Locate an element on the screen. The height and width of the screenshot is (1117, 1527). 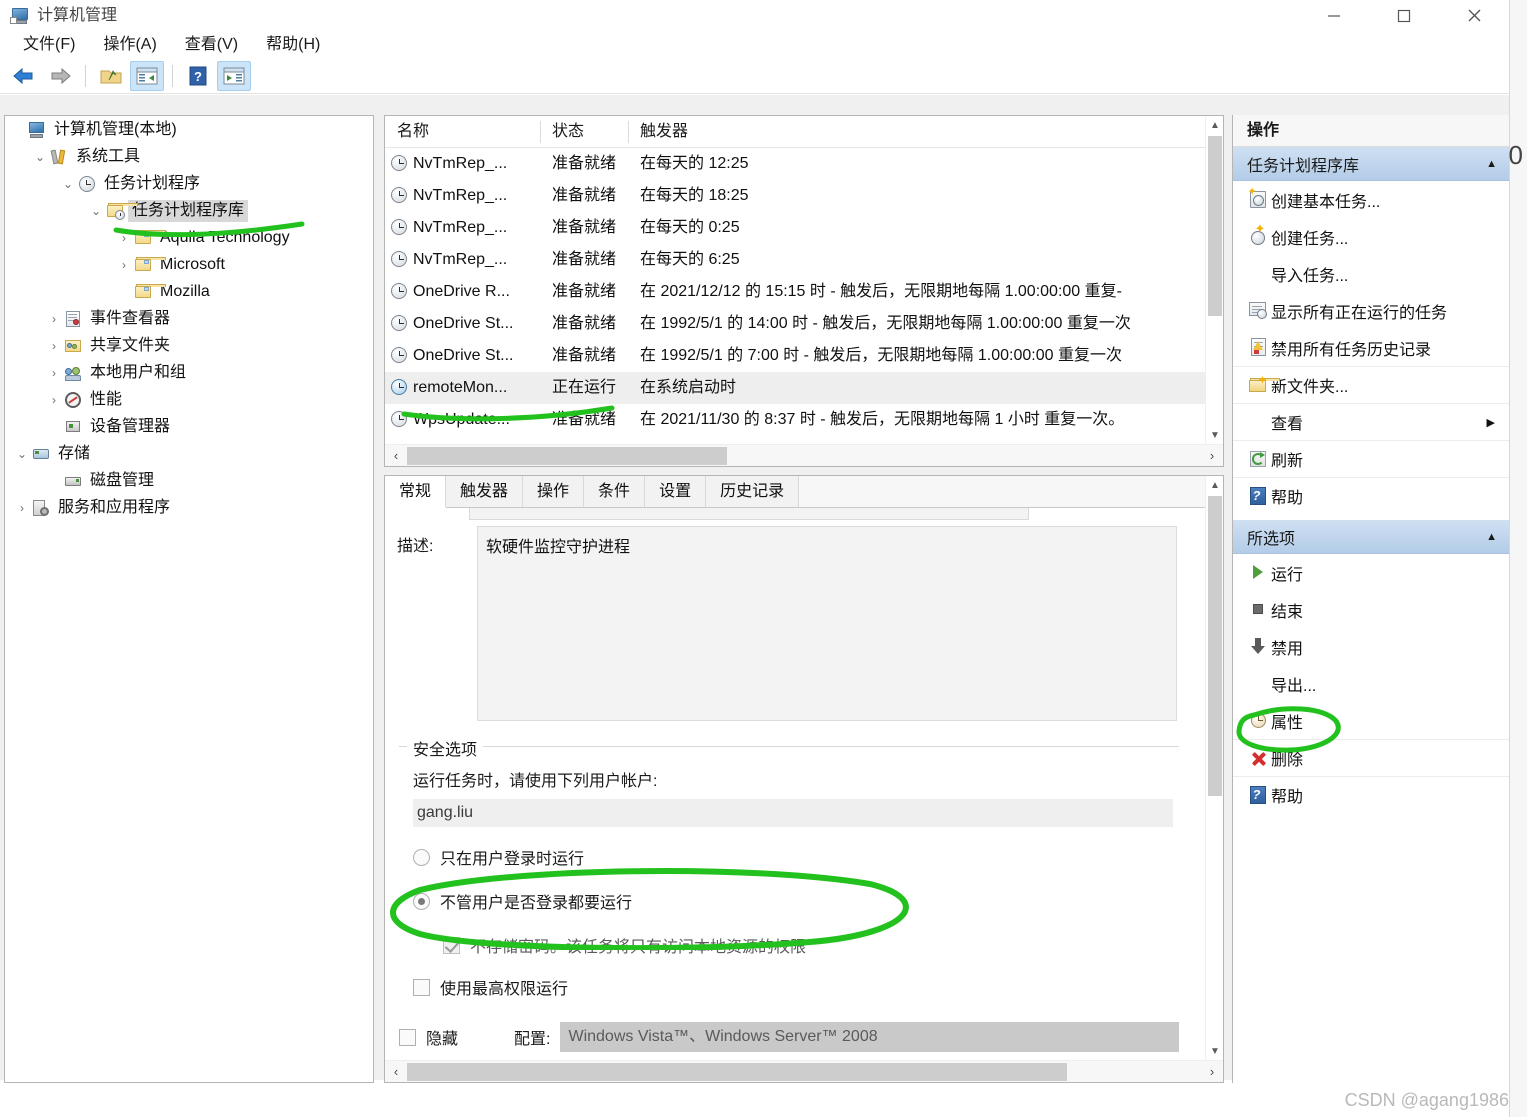
tab-history: 历史记录 is located at coordinates (753, 491).